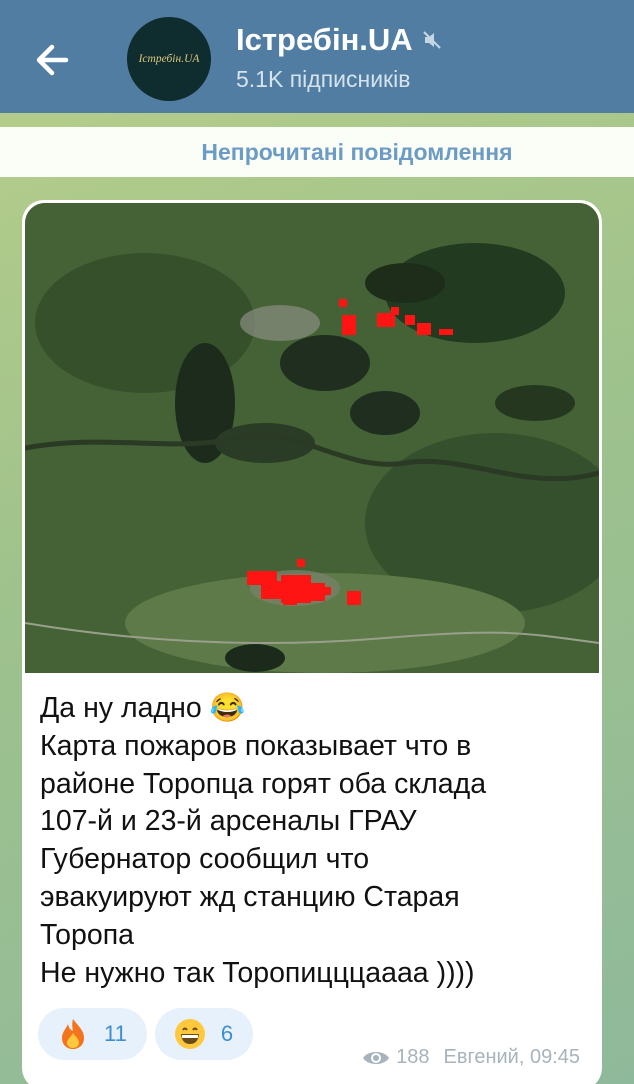  I want to click on avatar-logo-text: Істребін.UA, so click(169, 59).